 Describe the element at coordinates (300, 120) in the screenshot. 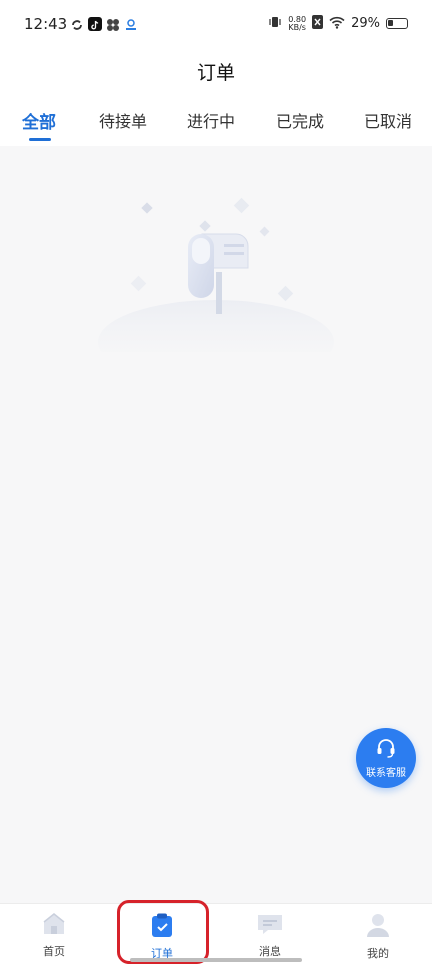

I see `tab-completed: 已完成` at that location.